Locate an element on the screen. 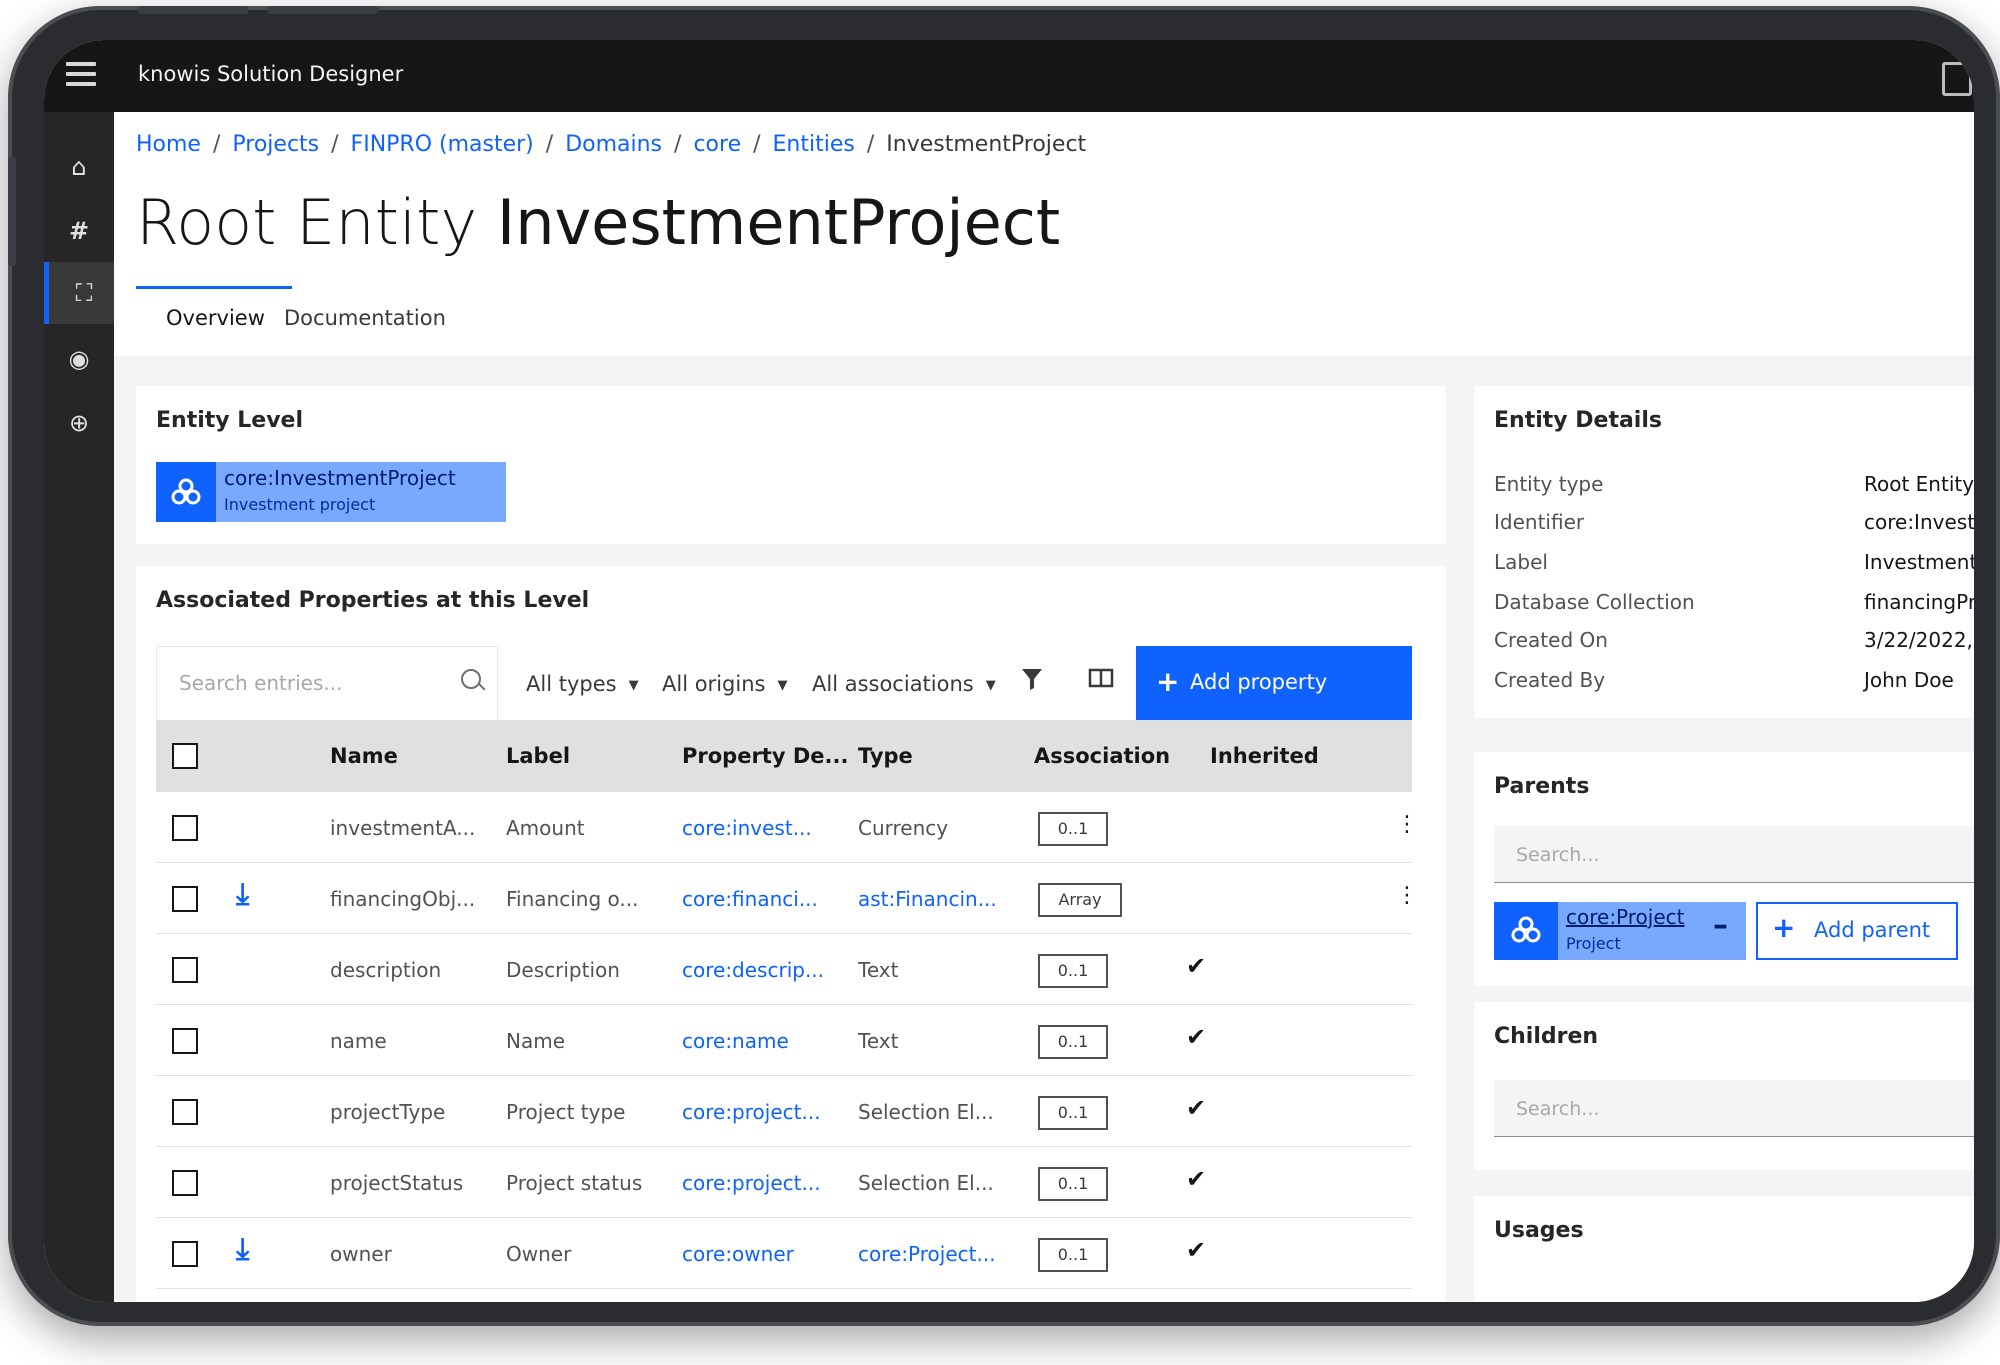 Image resolution: width=2000 pixels, height=1365 pixels. export-icon is located at coordinates (1957, 79).